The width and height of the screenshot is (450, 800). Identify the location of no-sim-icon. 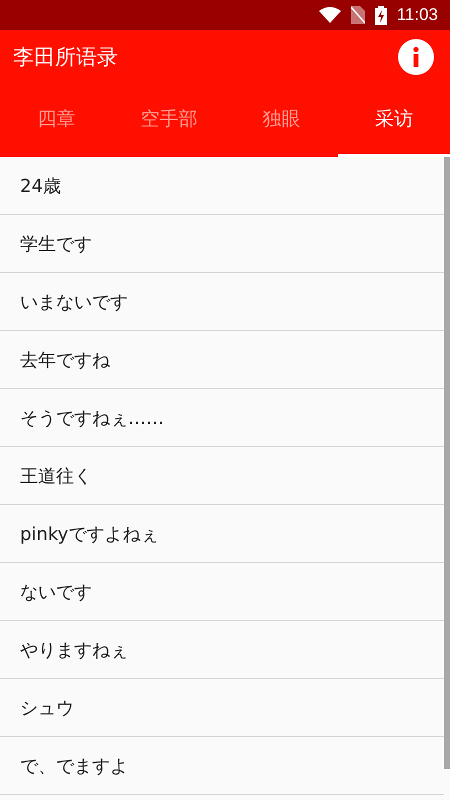
(357, 15).